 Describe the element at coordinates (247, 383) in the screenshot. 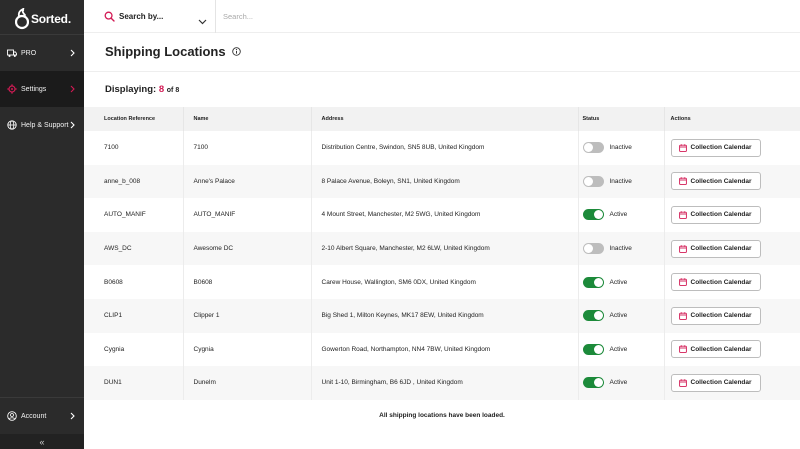

I see `location-name: Dunelm` at that location.